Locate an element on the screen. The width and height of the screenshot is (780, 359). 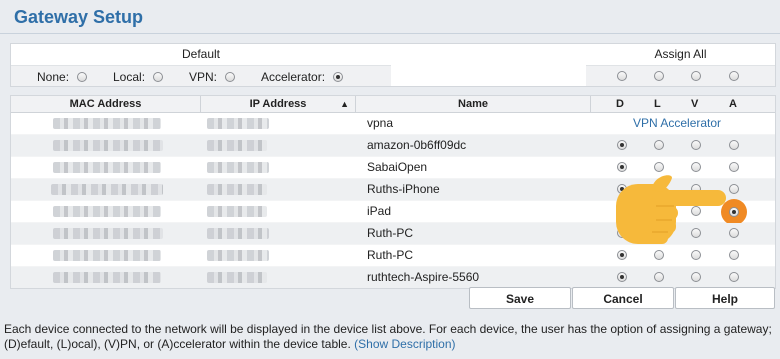
default-option-none: None: is located at coordinates (62, 76).